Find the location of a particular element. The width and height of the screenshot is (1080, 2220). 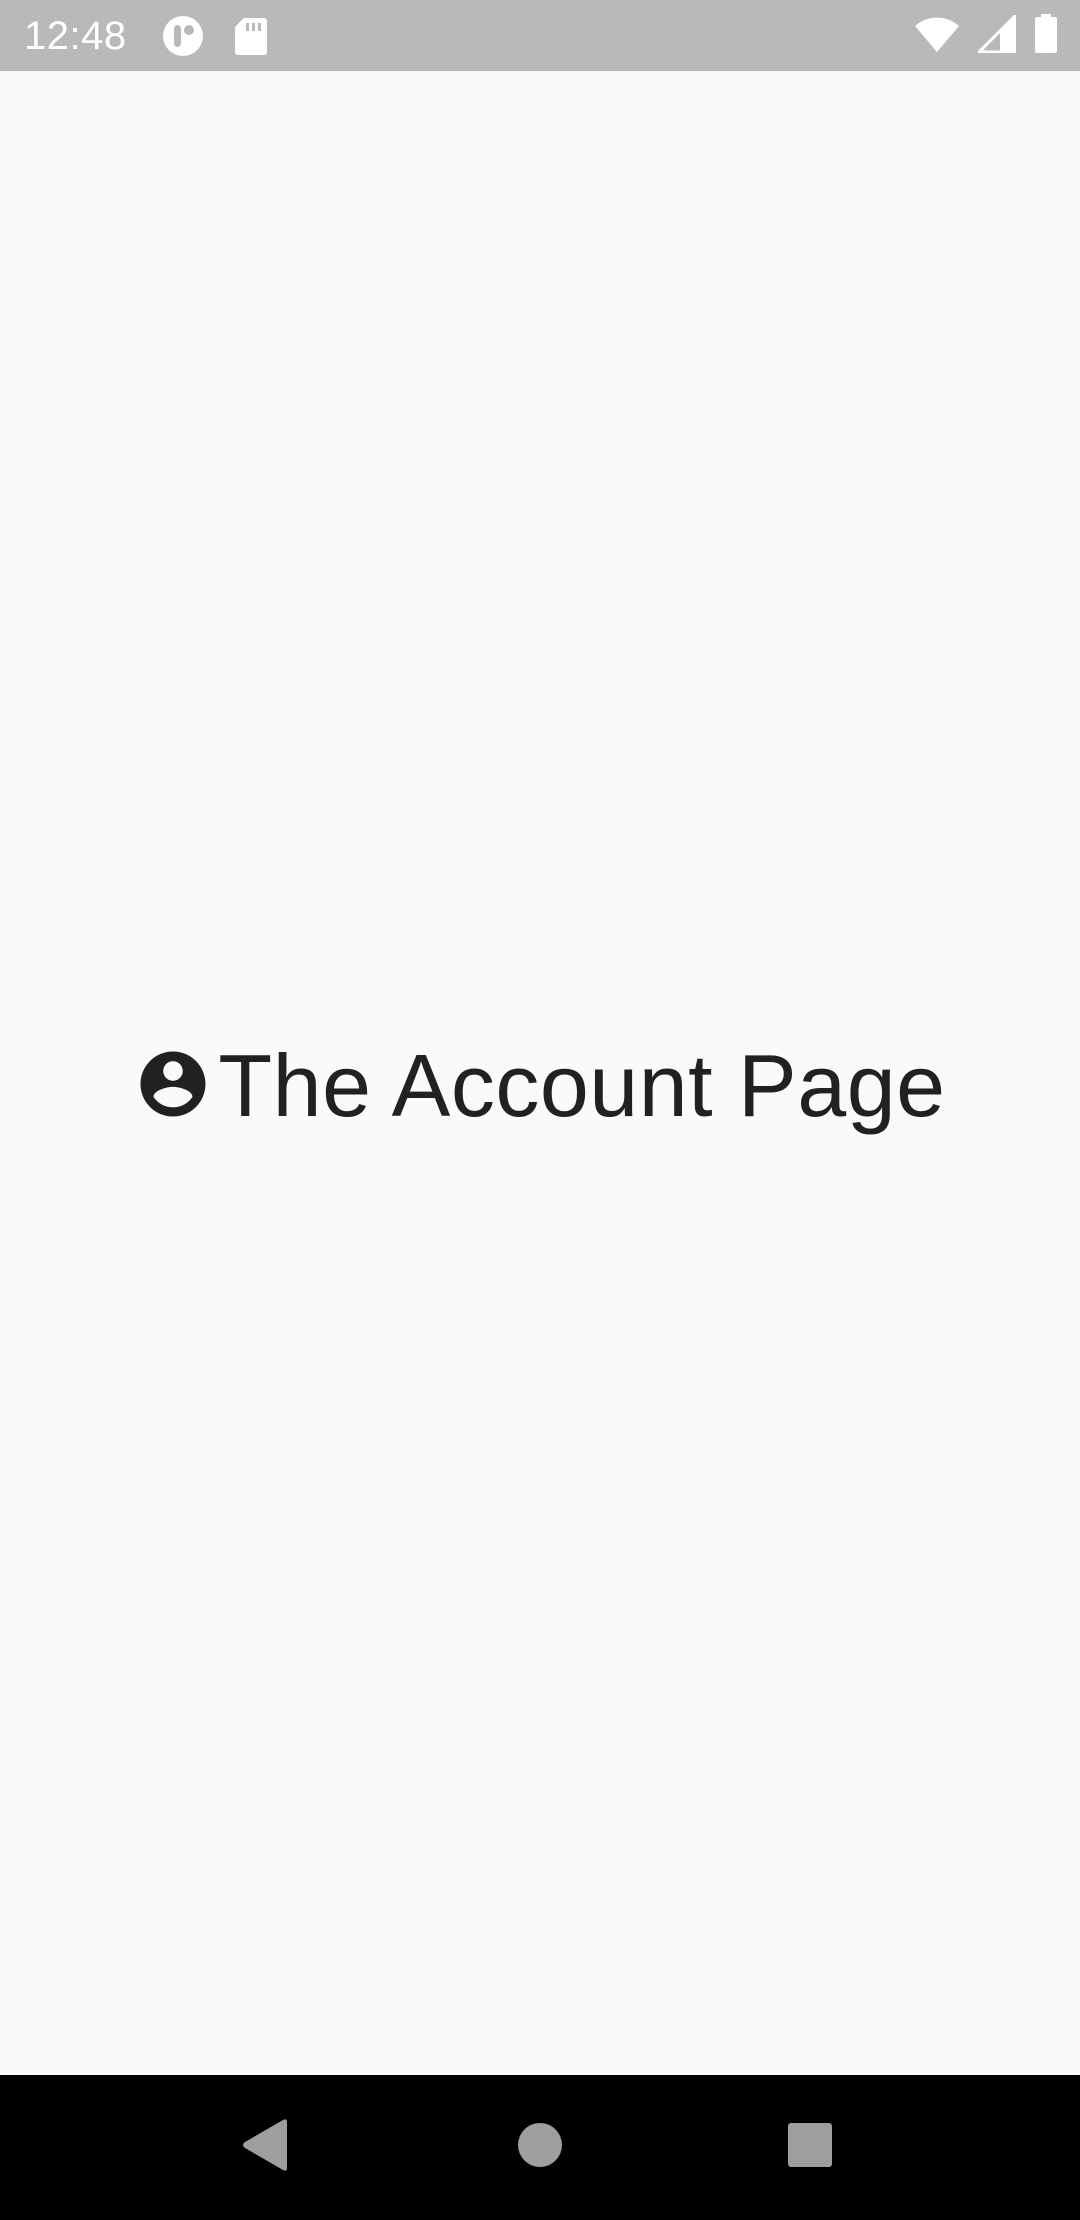

status-time: 12:48 is located at coordinates (75, 36).